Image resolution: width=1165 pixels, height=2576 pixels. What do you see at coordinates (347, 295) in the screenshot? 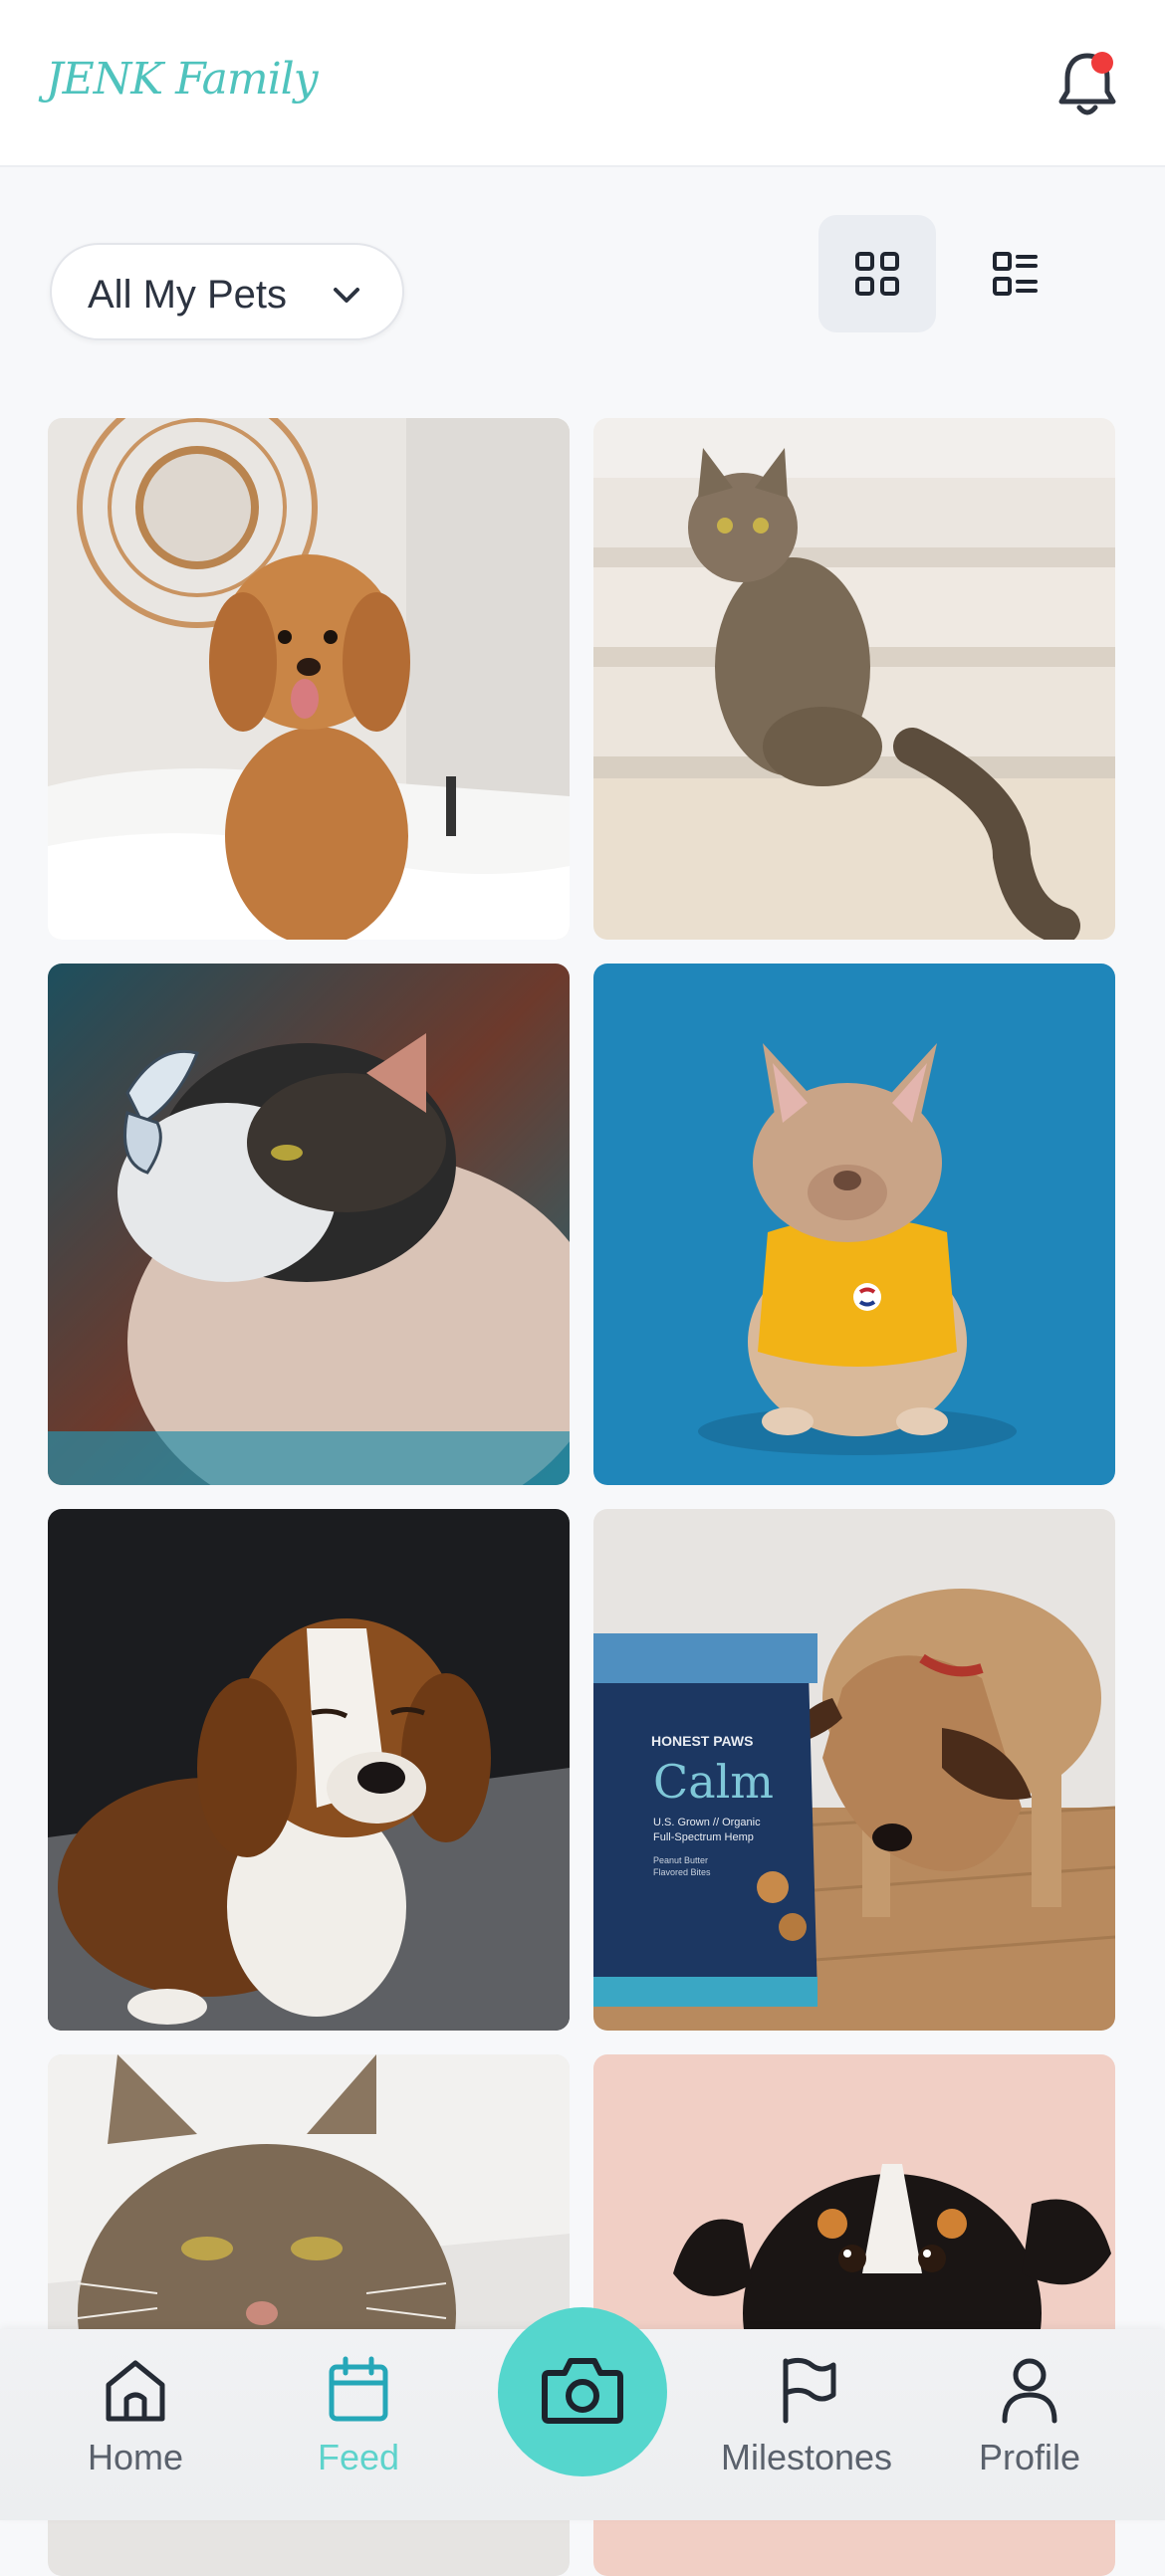
I see `chevron-down-icon` at bounding box center [347, 295].